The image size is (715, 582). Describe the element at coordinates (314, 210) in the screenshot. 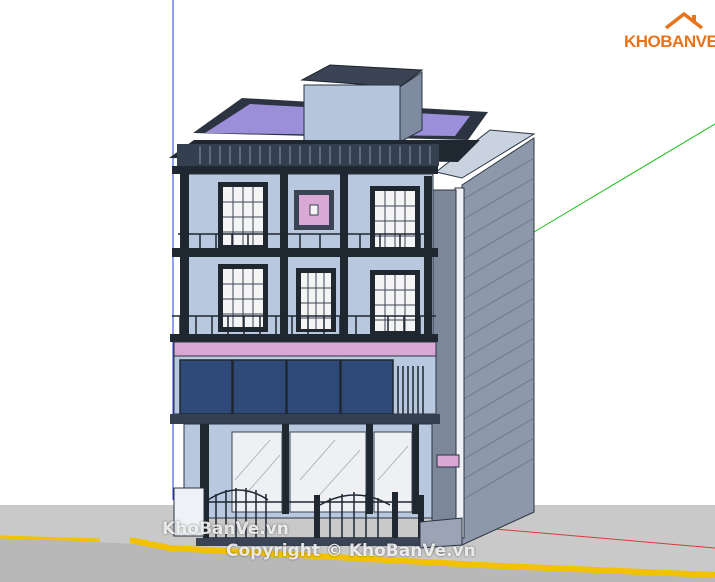

I see `window-3-center` at that location.